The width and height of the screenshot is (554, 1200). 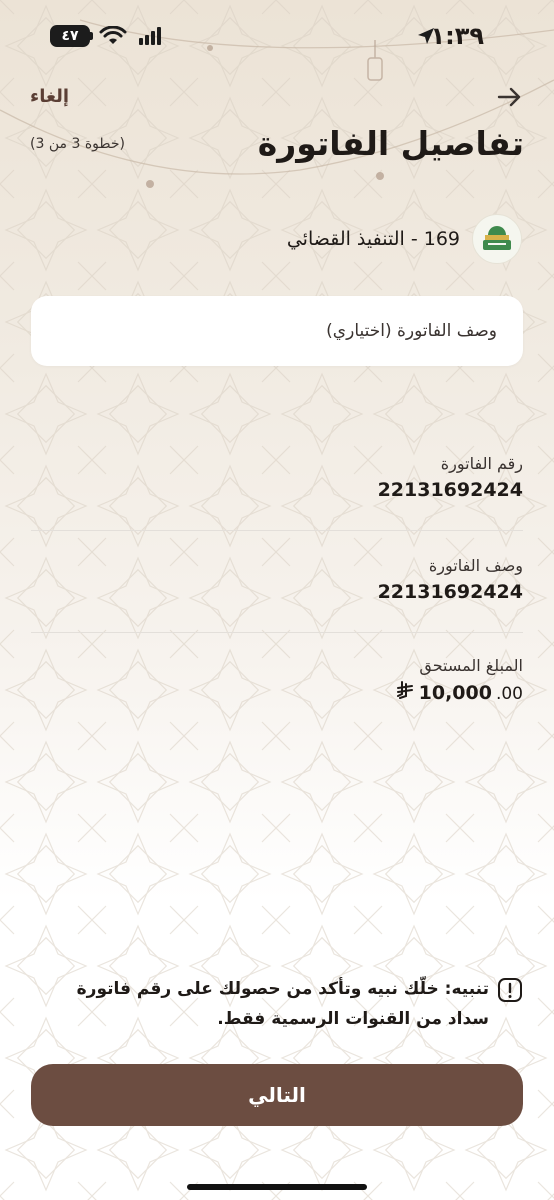 I want to click on bill-description-input-container, so click(x=277, y=331).